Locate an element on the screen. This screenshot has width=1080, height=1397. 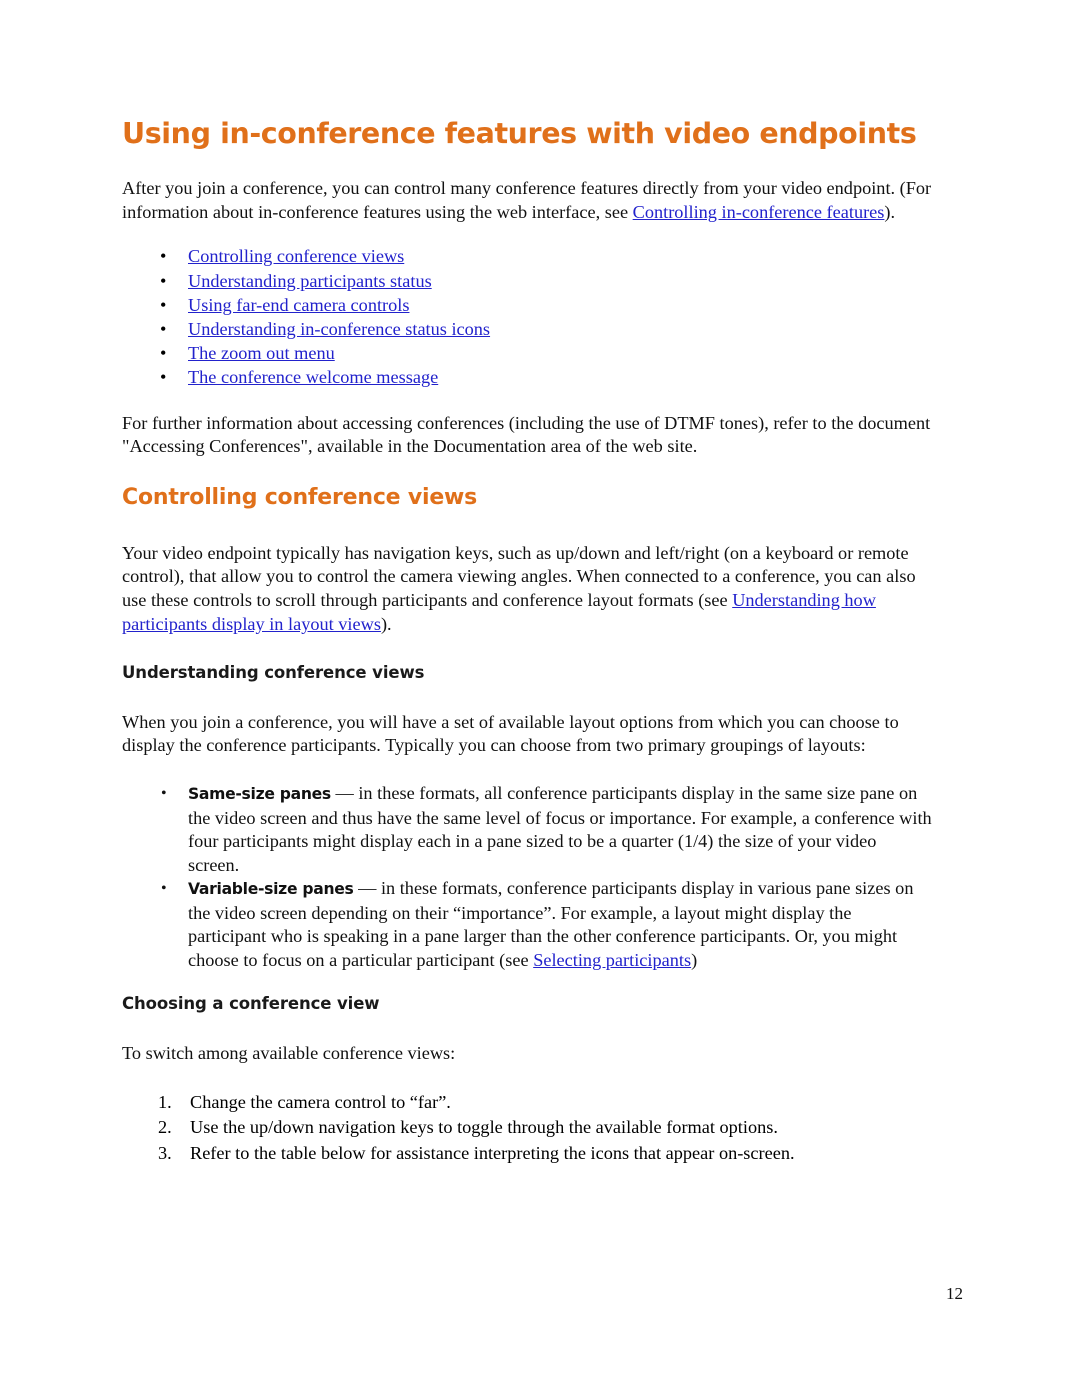
link-using-far-end-camera-controls: Using far-end camera controls is located at coordinates (298, 305).